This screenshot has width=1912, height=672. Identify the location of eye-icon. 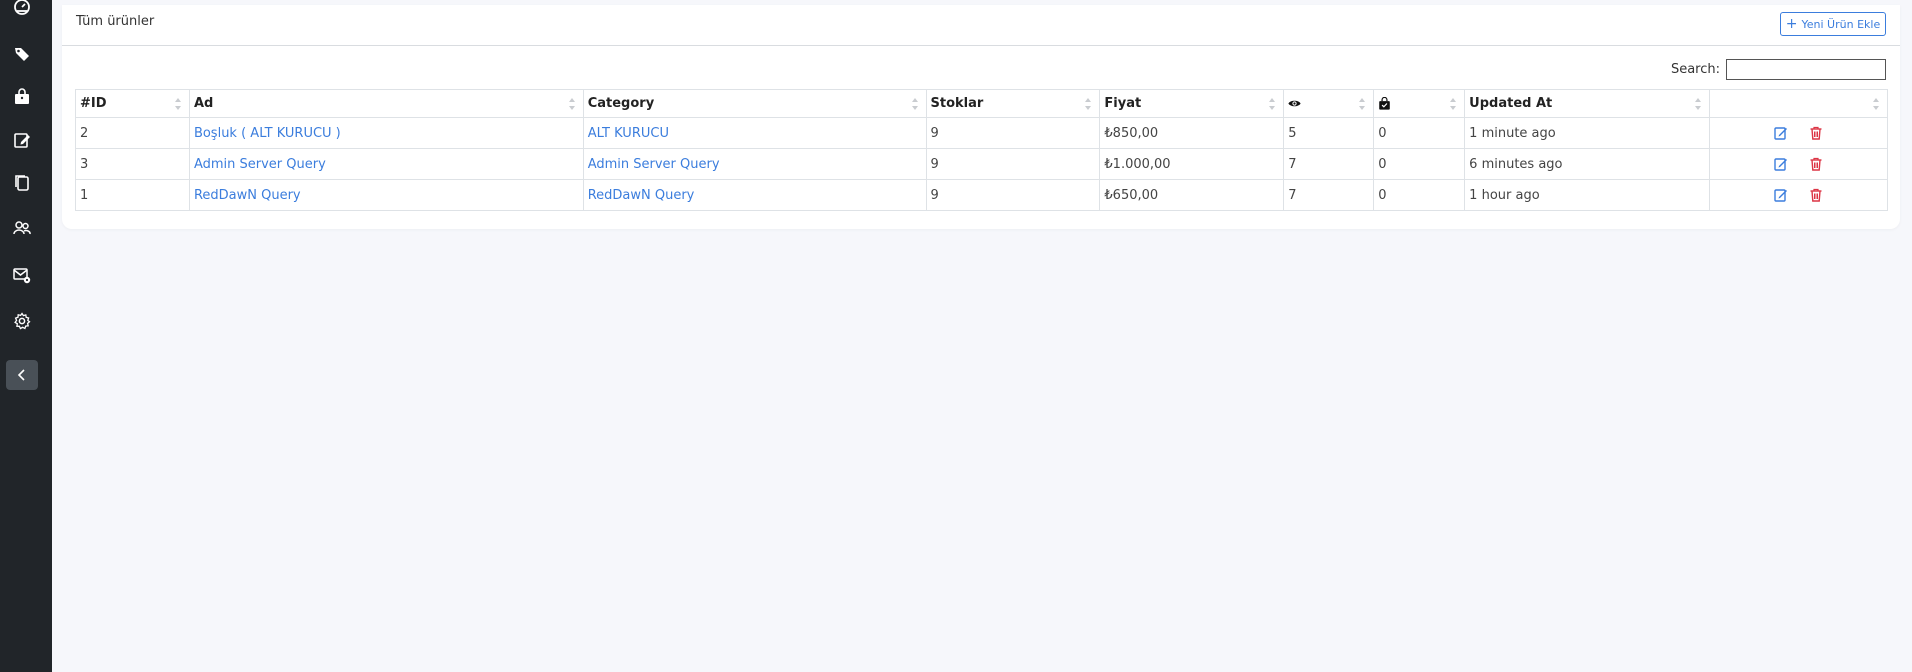
(1294, 103).